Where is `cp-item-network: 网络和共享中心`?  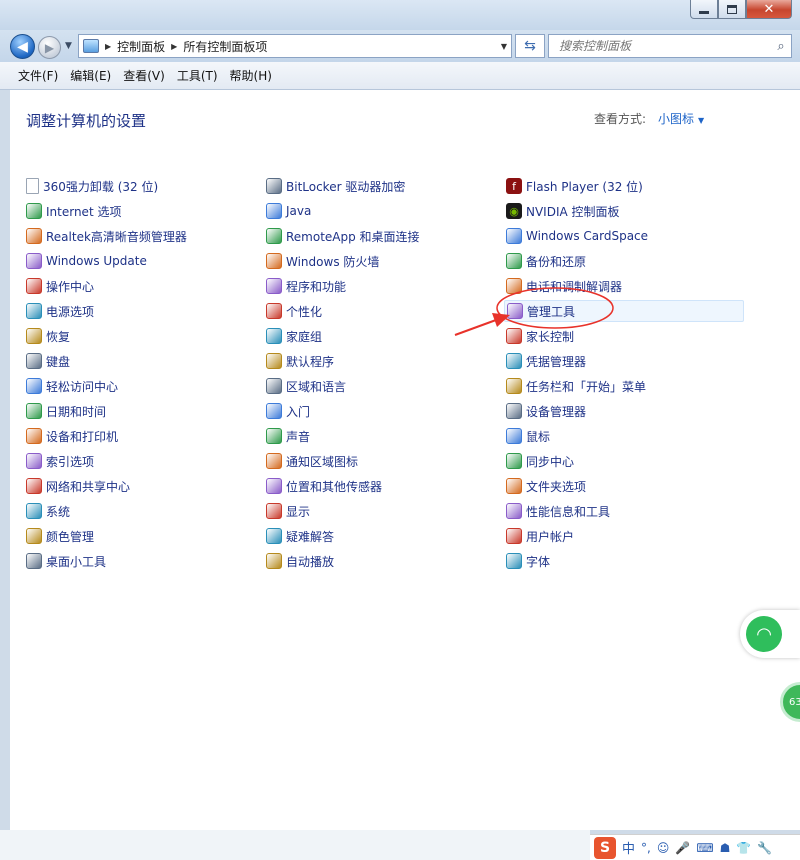 cp-item-network: 网络和共享中心 is located at coordinates (78, 486).